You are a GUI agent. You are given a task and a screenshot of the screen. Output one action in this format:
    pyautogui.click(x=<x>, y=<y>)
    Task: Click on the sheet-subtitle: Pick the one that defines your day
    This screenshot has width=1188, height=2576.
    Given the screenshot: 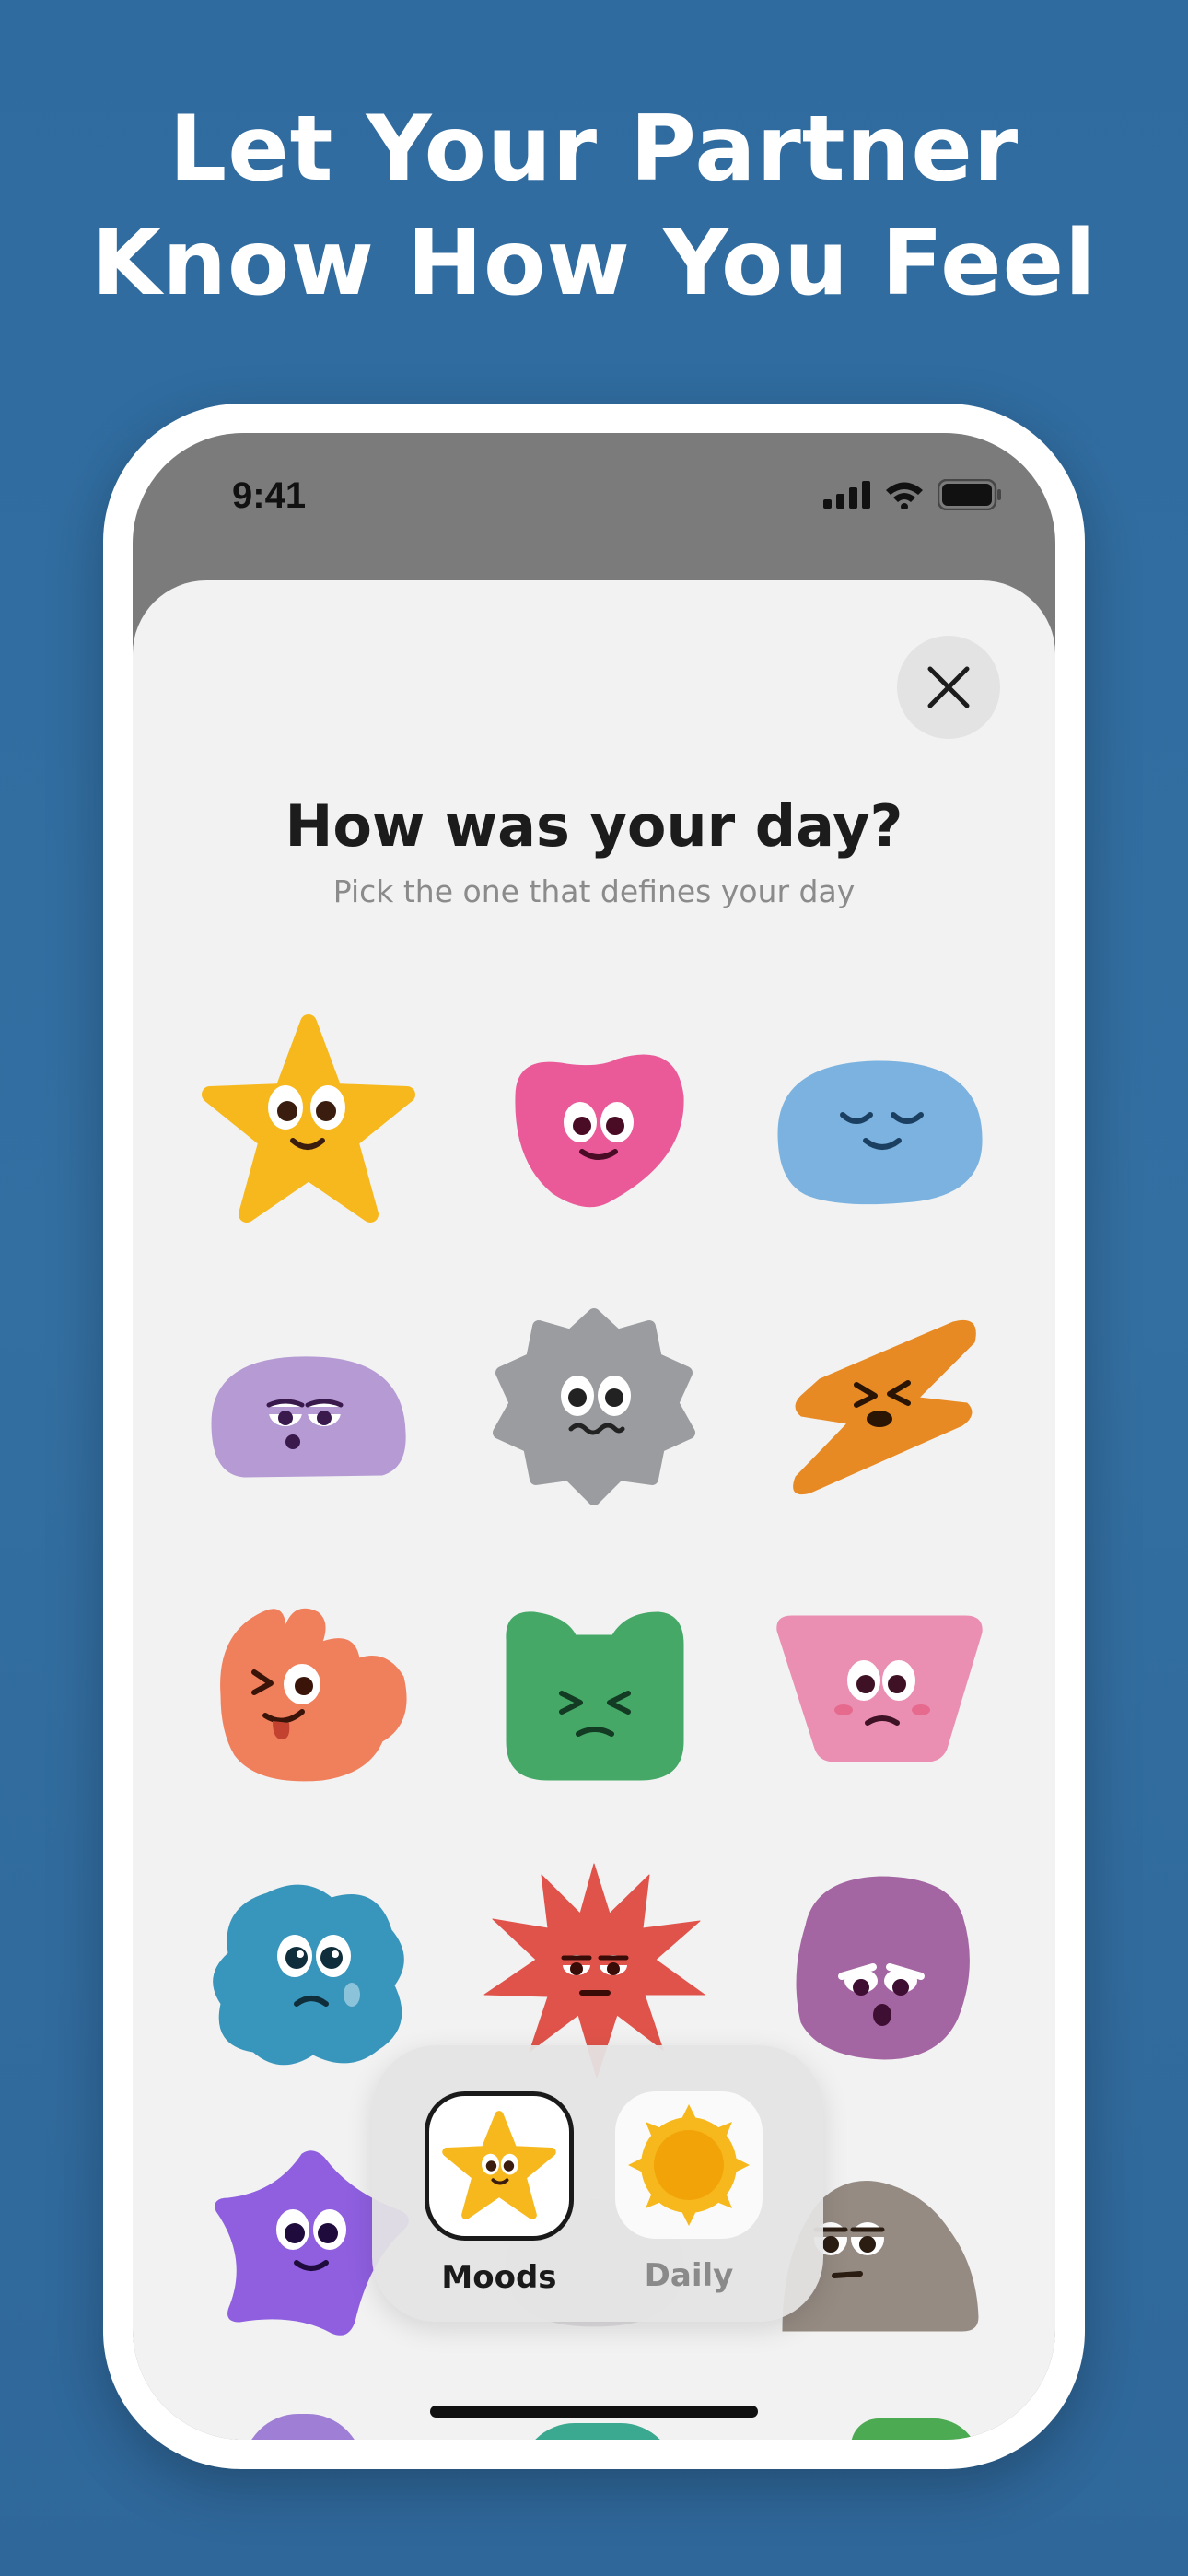 What is the action you would take?
    pyautogui.click(x=594, y=891)
    